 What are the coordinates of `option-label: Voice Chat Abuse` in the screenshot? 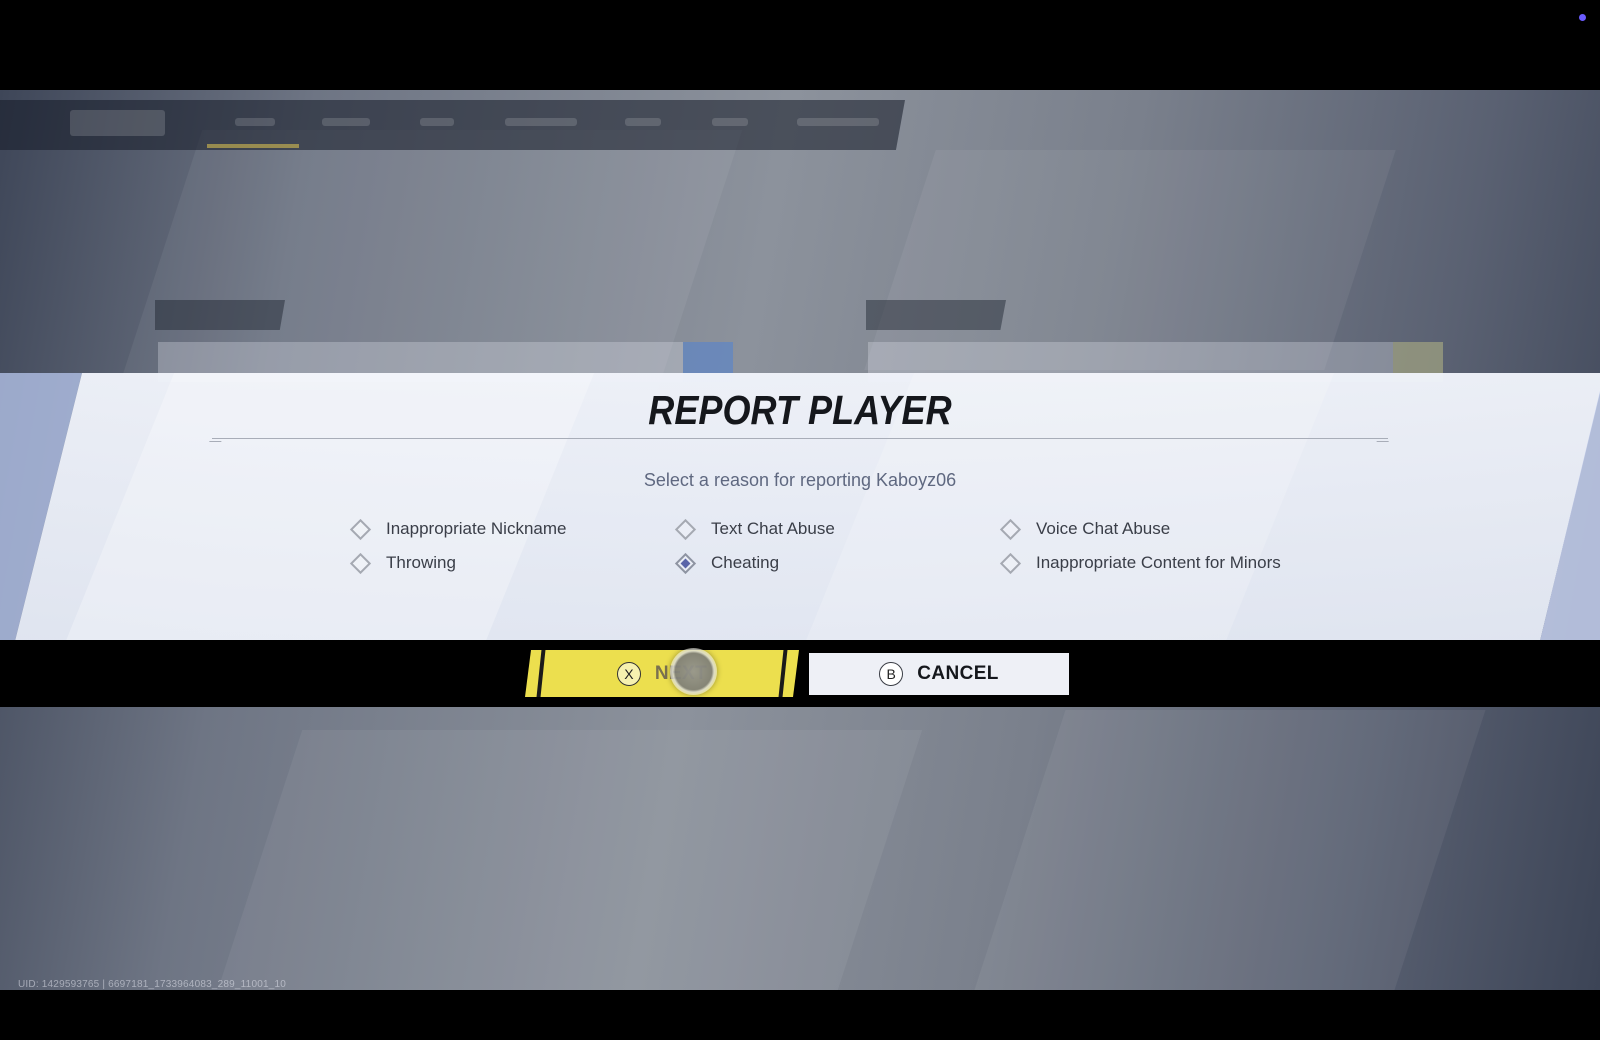 It's located at (1103, 528).